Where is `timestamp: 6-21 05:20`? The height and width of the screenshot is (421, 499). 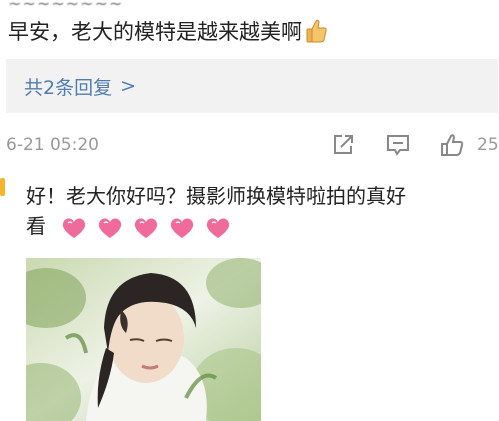
timestamp: 6-21 05:20 is located at coordinates (52, 145).